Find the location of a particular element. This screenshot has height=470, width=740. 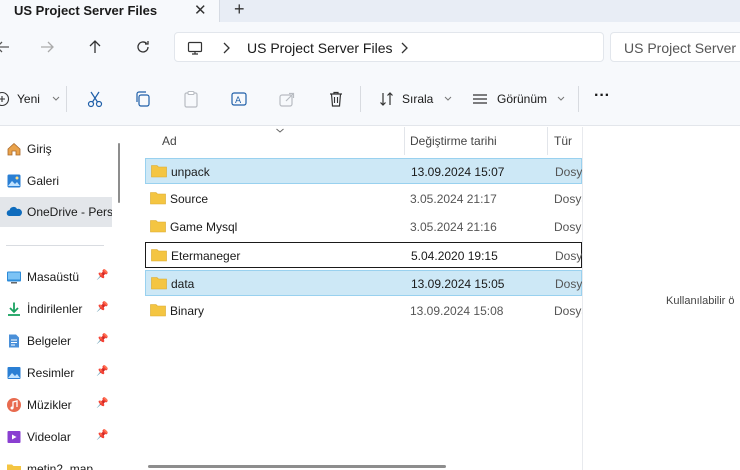

share-button is located at coordinates (287, 99).